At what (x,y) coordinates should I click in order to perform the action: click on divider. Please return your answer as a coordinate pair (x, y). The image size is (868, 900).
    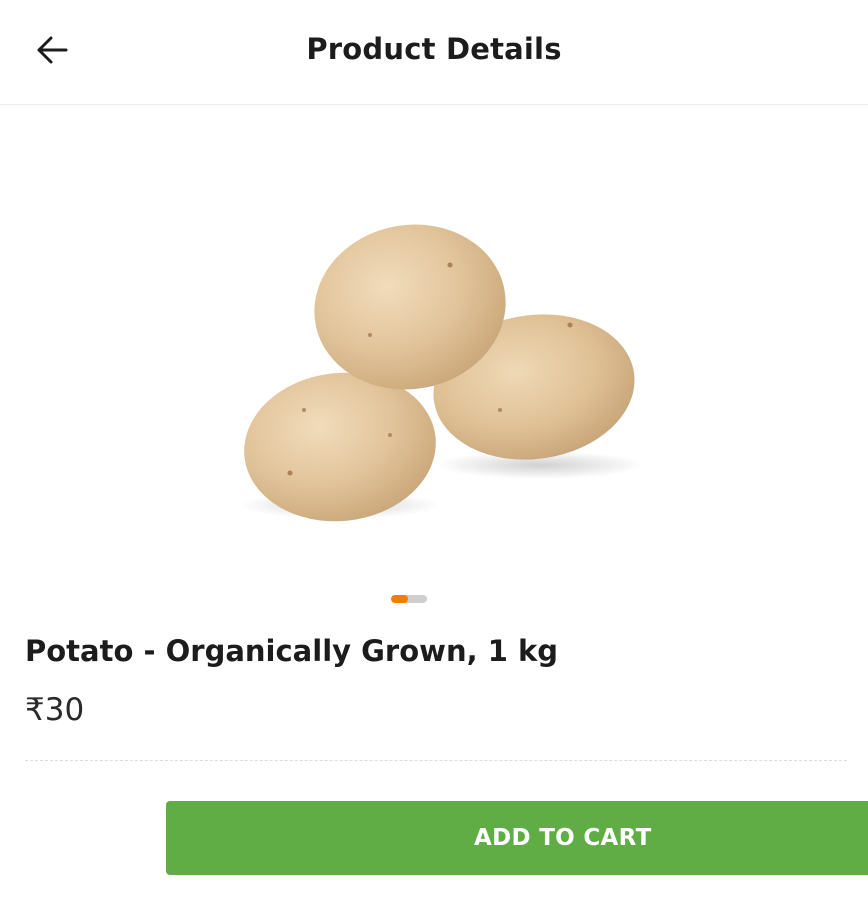
    Looking at the image, I should click on (436, 760).